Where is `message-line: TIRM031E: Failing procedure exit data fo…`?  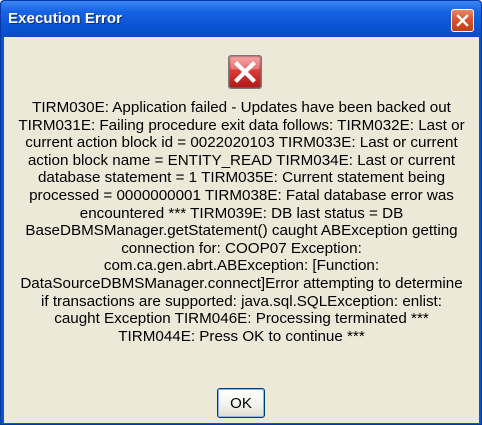
message-line: TIRM031E: Failing procedure exit data fo… is located at coordinates (241, 125).